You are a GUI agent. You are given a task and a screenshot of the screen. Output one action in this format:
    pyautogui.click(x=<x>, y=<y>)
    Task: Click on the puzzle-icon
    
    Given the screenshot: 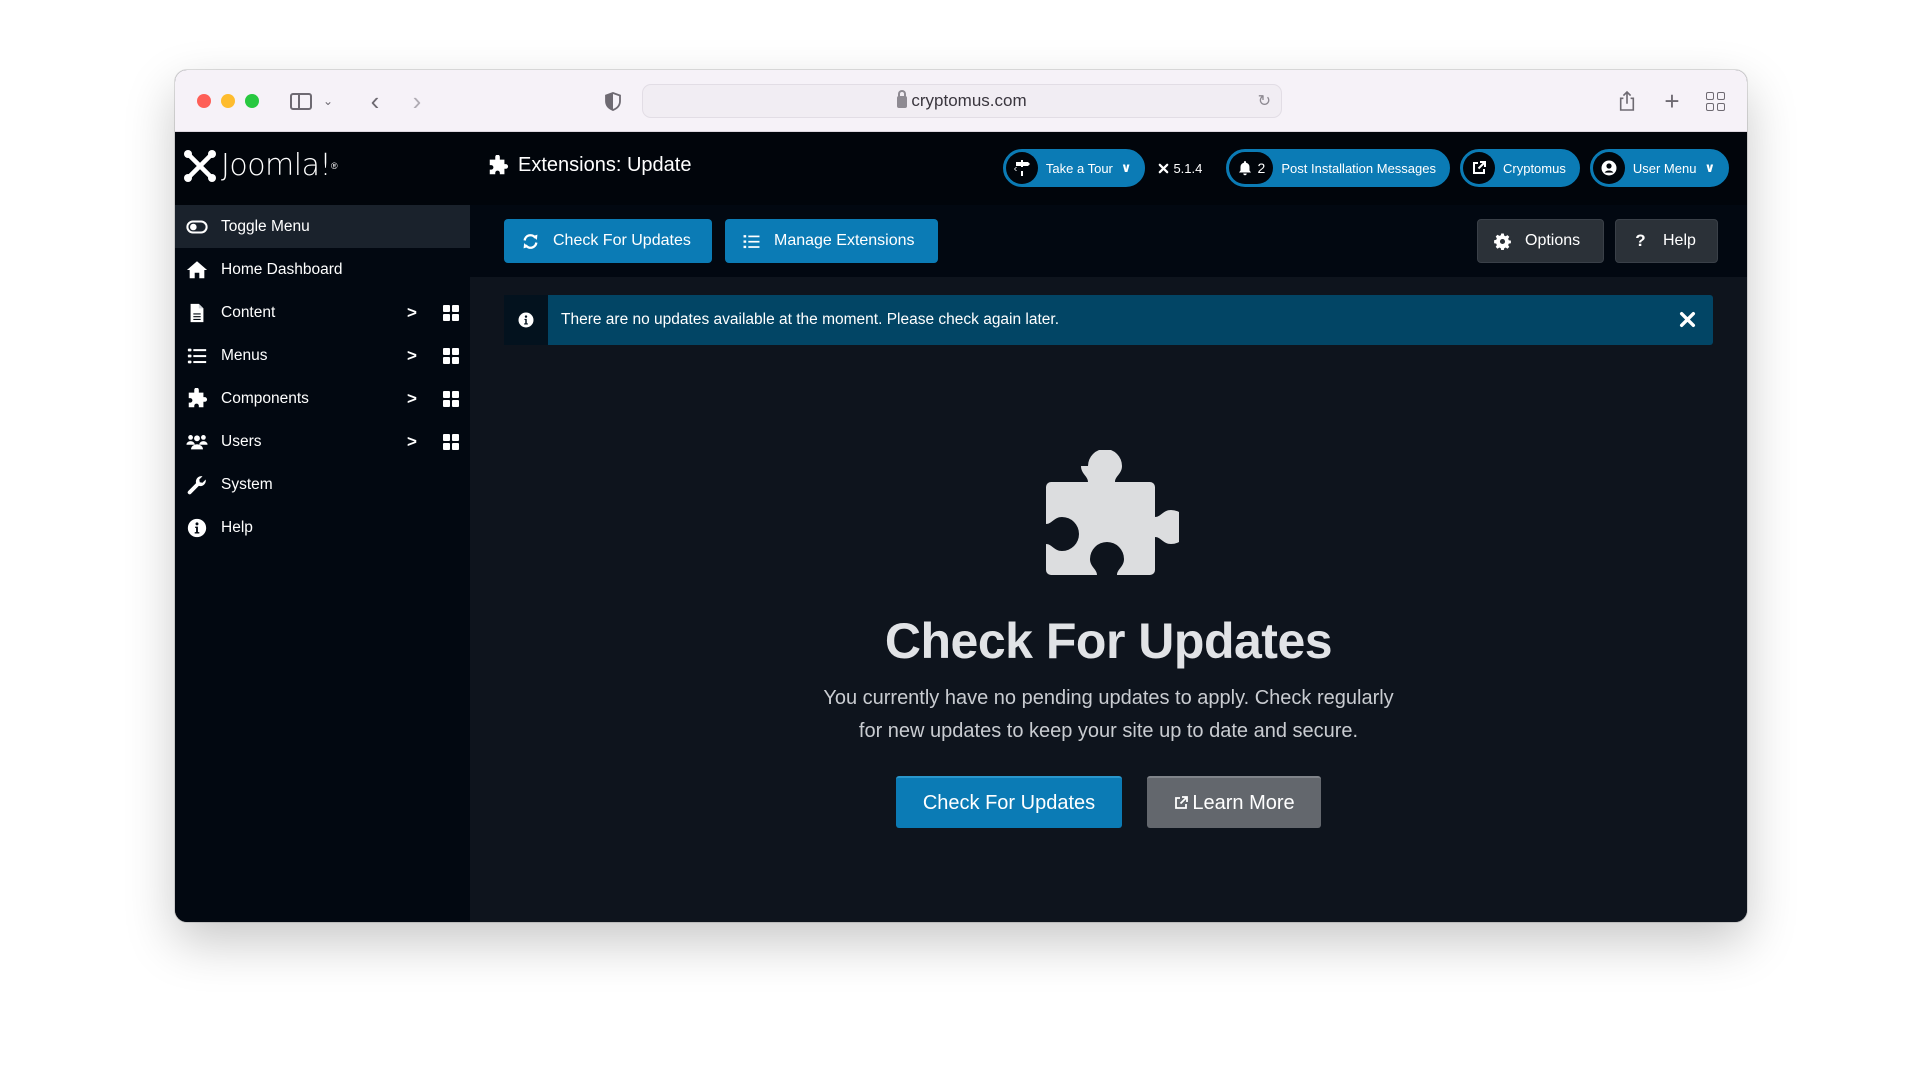 What is the action you would take?
    pyautogui.click(x=499, y=164)
    